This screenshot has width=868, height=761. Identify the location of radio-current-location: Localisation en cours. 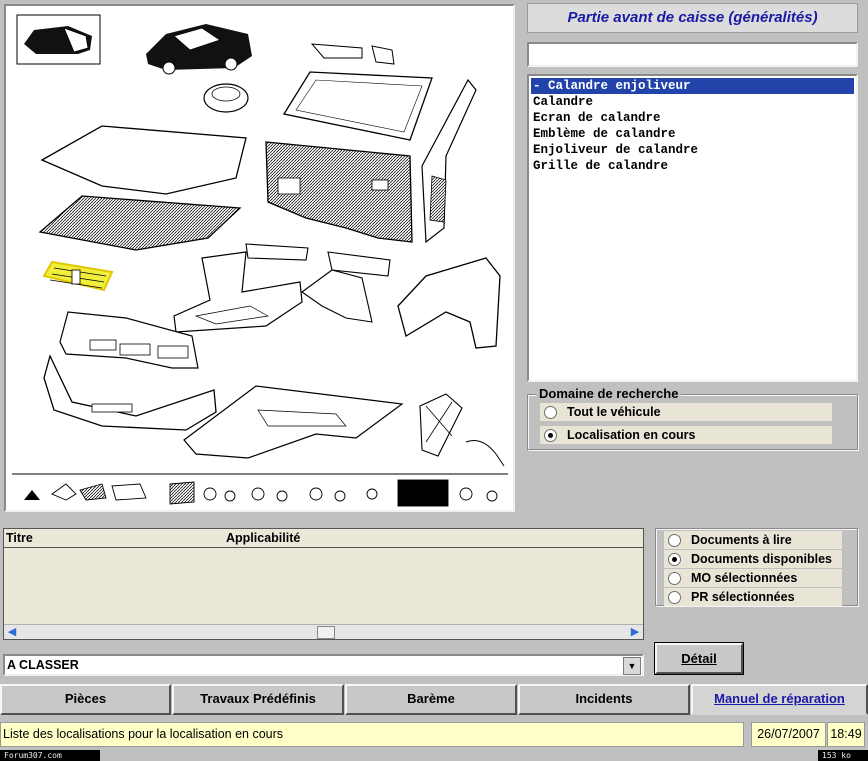
(686, 435).